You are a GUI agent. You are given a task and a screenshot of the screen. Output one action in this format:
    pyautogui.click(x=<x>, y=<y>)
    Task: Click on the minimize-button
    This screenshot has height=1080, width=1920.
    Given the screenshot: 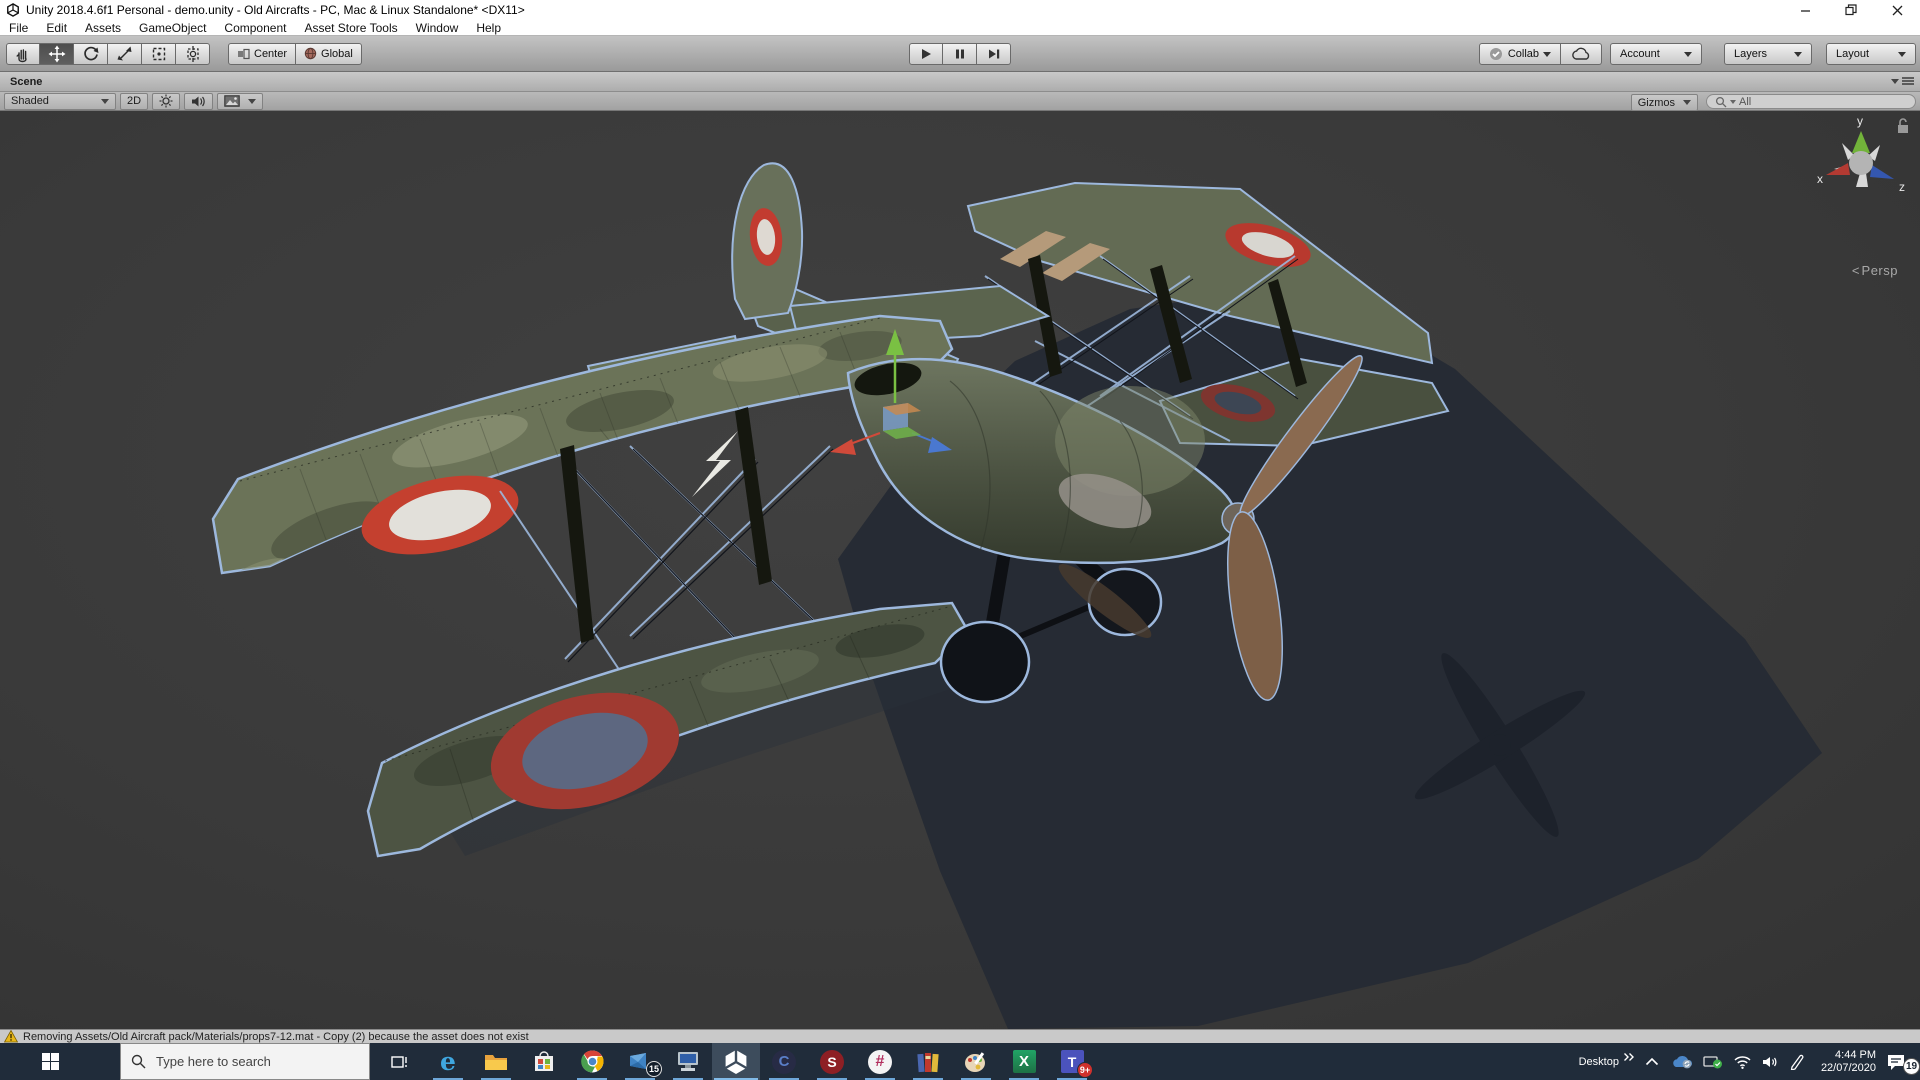 What is the action you would take?
    pyautogui.click(x=1805, y=10)
    